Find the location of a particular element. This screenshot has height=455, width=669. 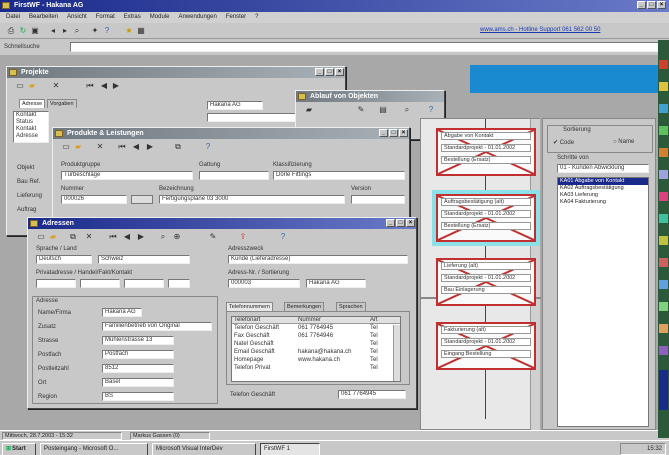

bezeichnung-field: Fertigungspläne 03 3000 is located at coordinates (252, 199).